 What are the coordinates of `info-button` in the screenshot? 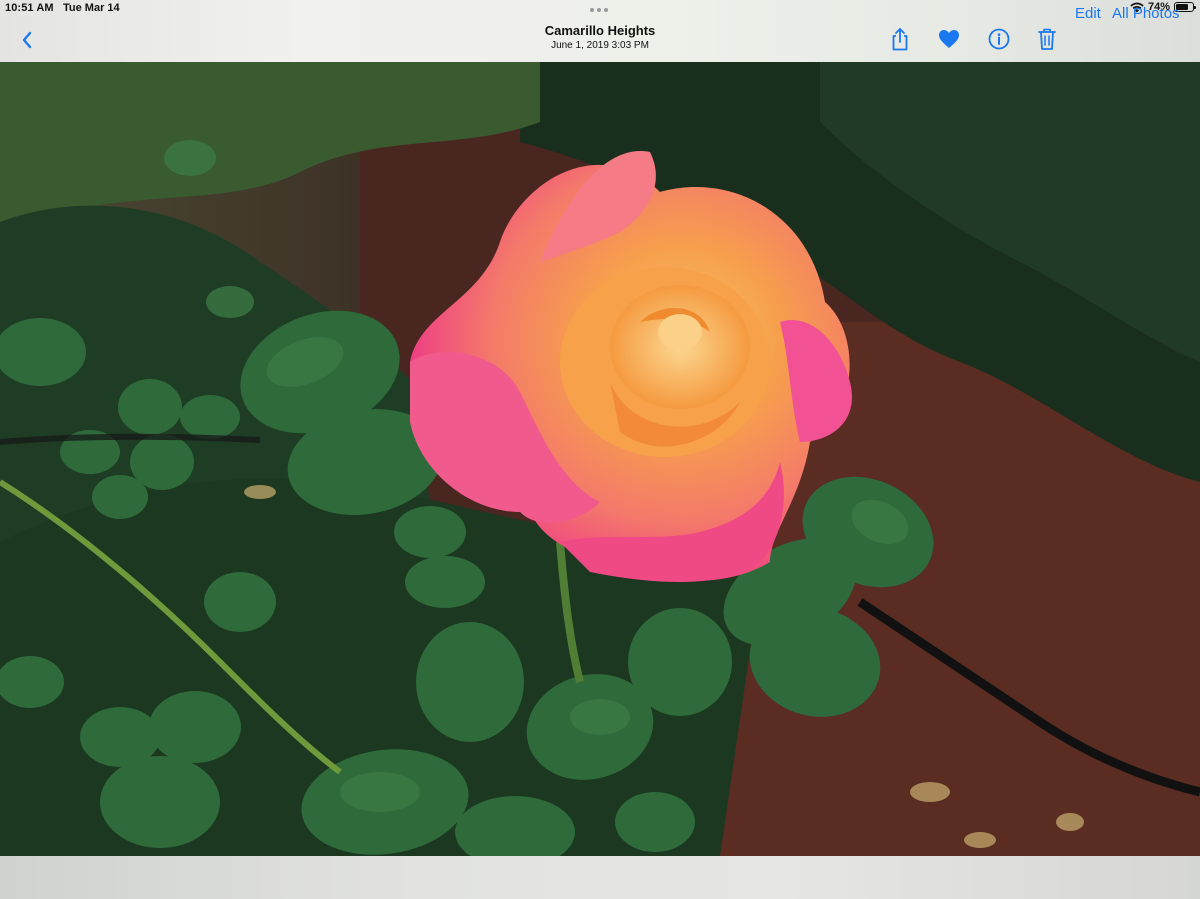 It's located at (999, 39).